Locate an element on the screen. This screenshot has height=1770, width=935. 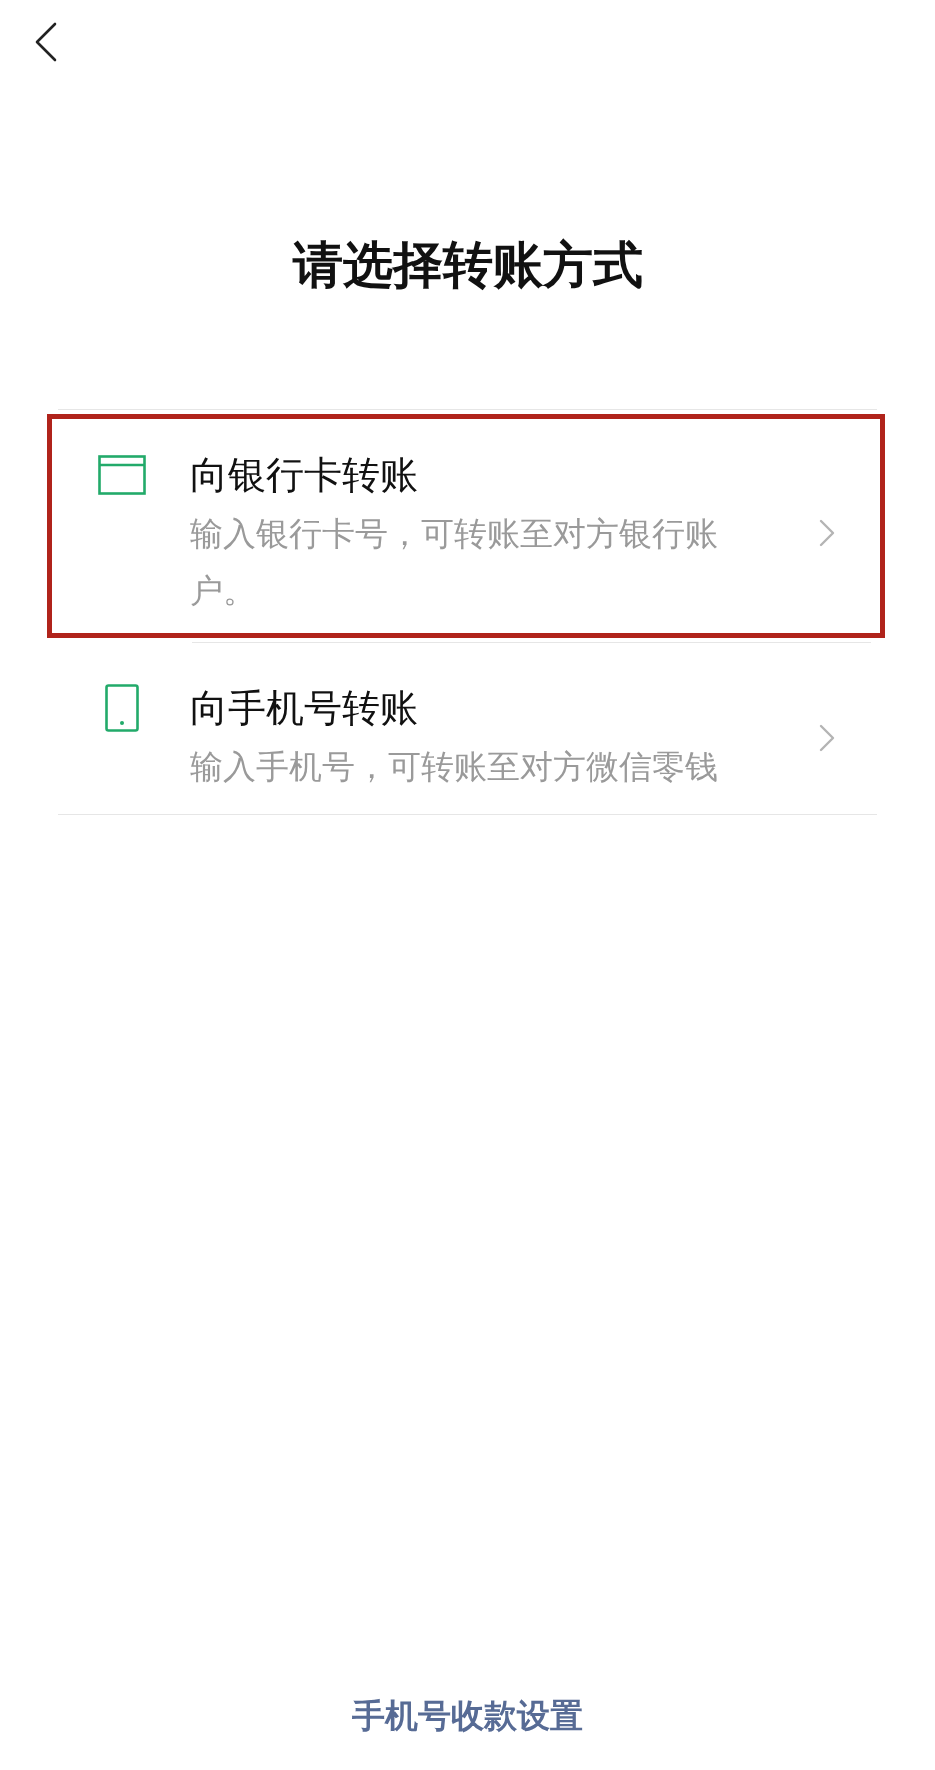
phone-payment-settings-link: 手机号收款设置 is located at coordinates (467, 1716).